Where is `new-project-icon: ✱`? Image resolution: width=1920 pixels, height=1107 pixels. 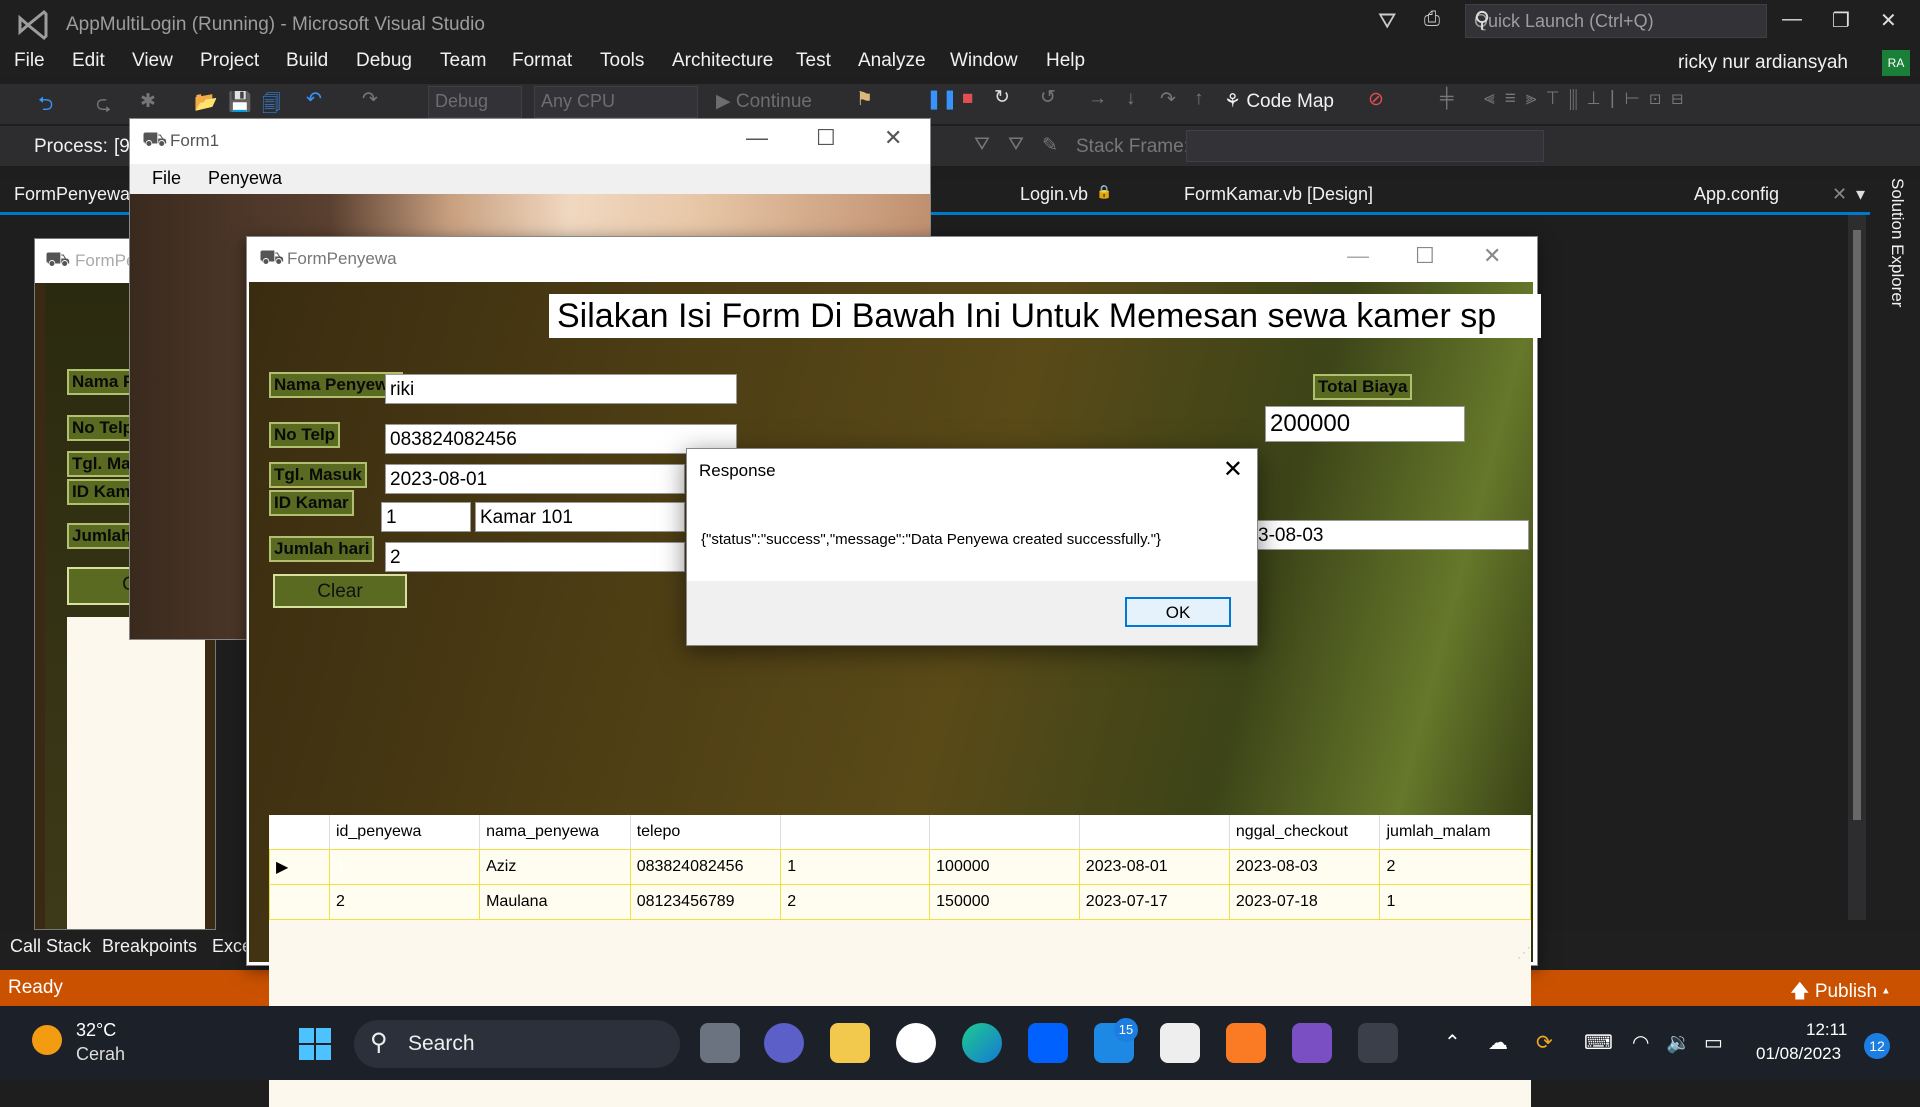 new-project-icon: ✱ is located at coordinates (148, 101).